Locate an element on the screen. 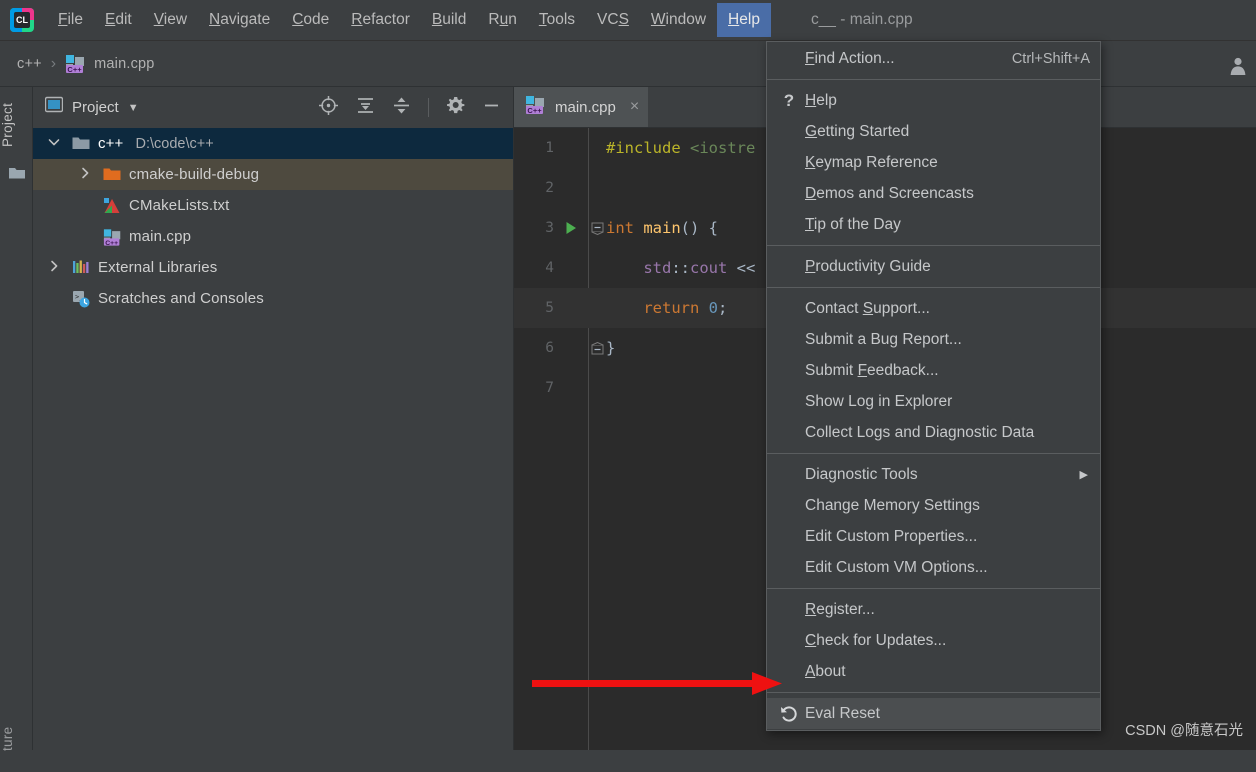 This screenshot has height=772, width=1256. menu-item-productivity-guide: Productivity Guide is located at coordinates (933, 266).